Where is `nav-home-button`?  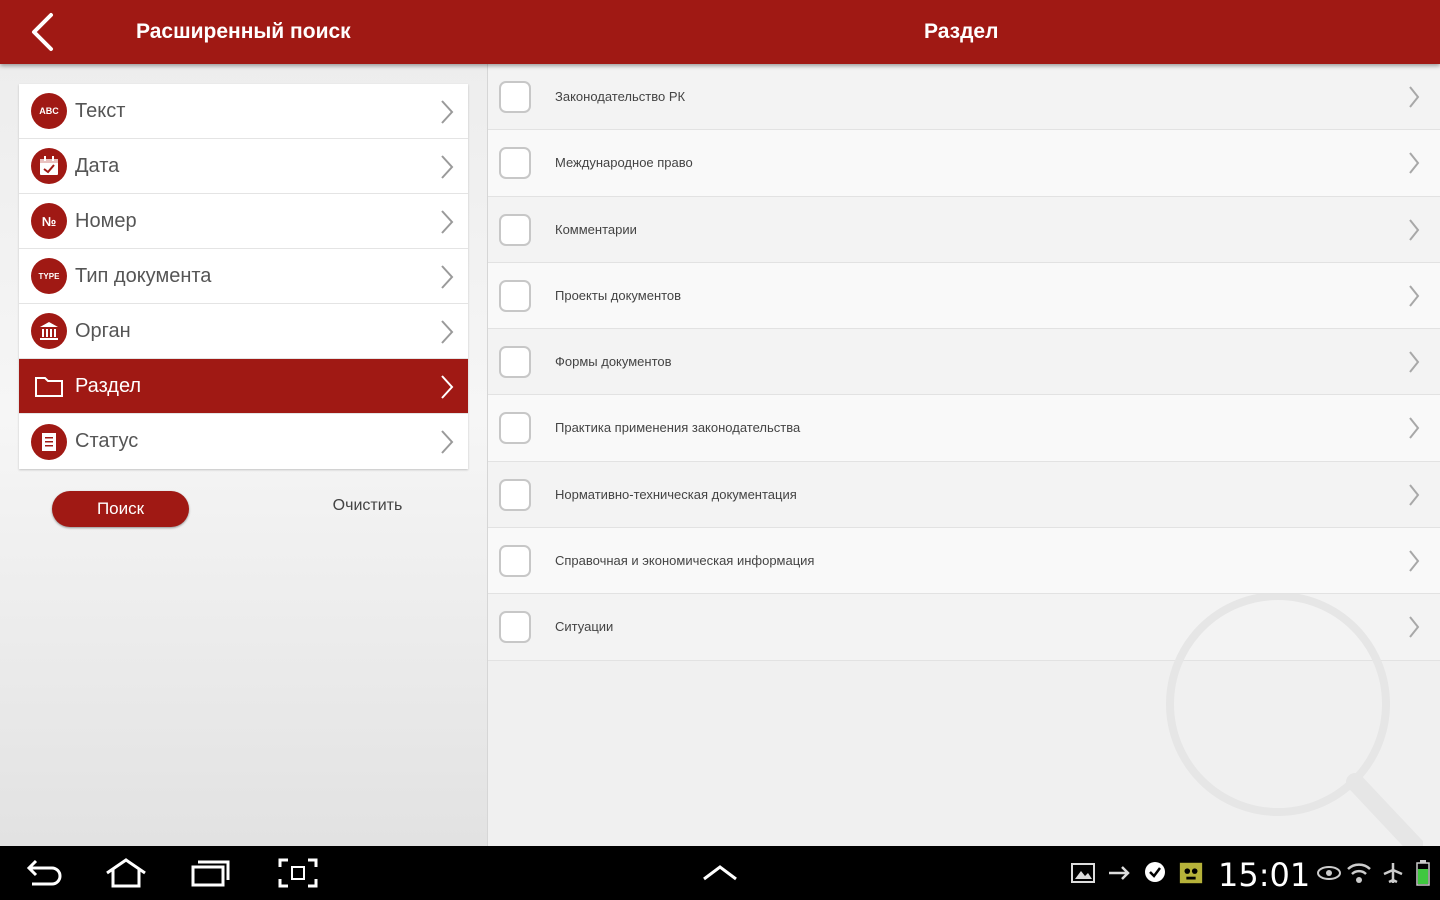 nav-home-button is located at coordinates (126, 873).